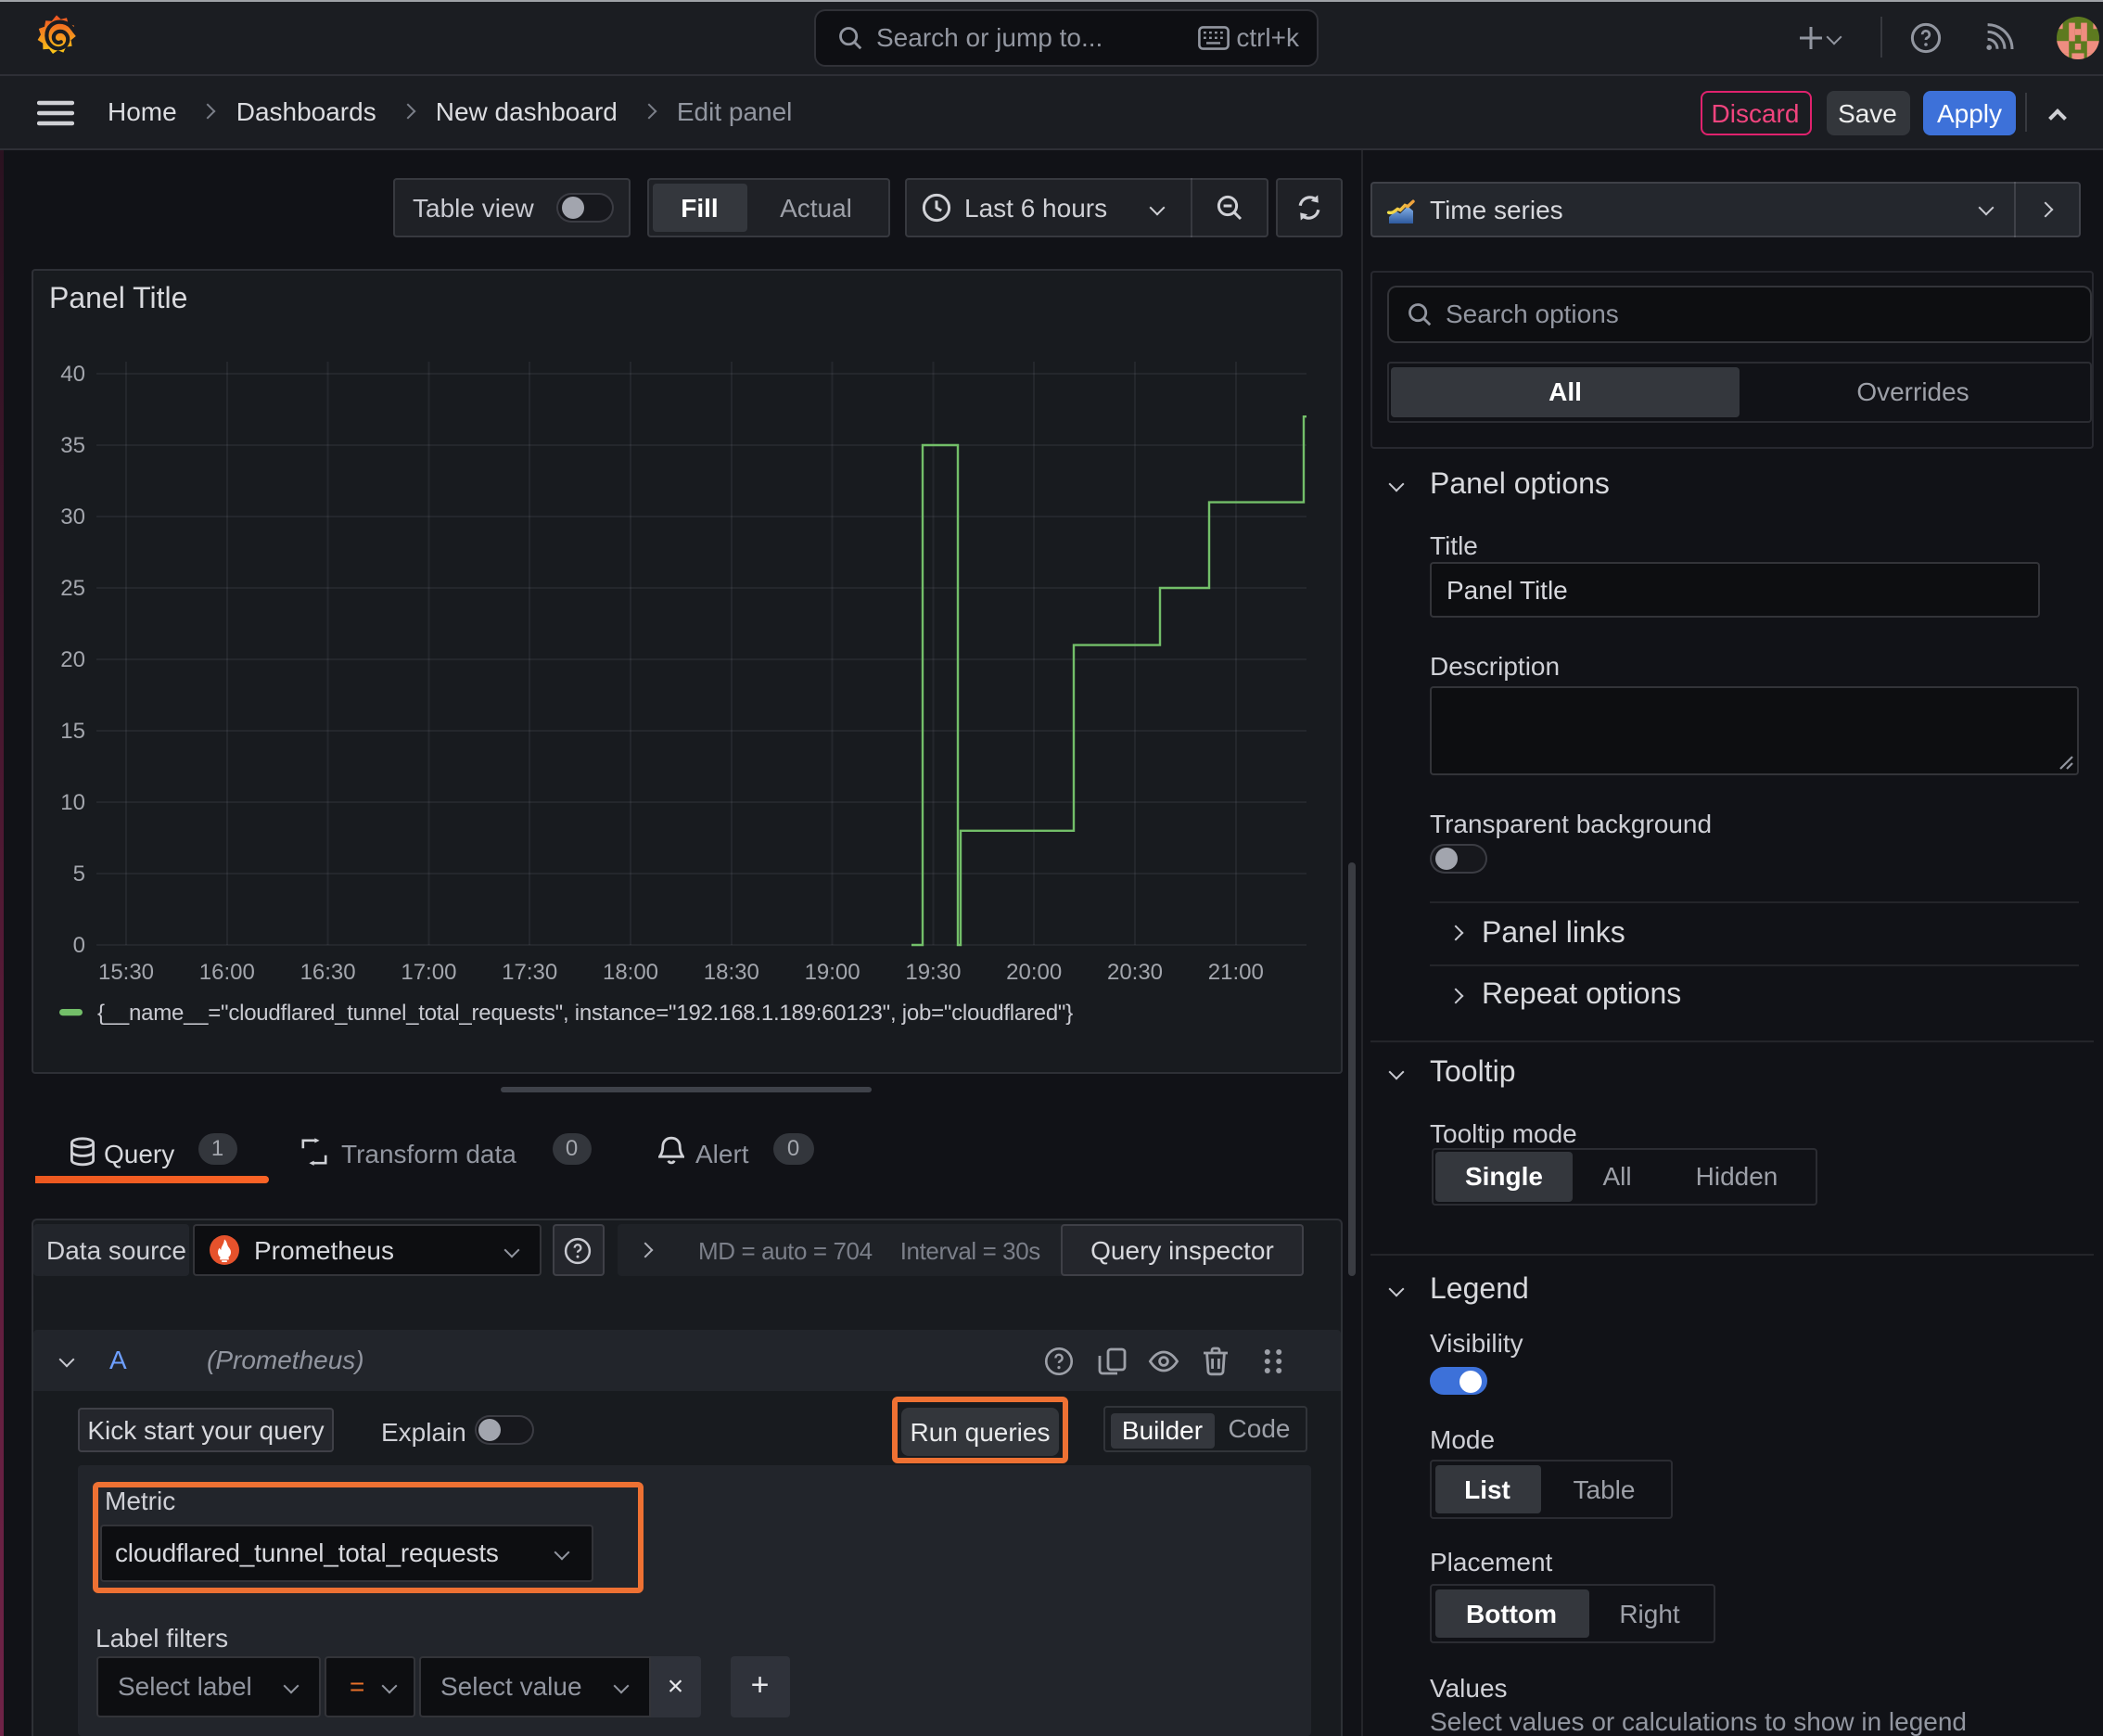  Describe the element at coordinates (72, 588) in the screenshot. I see `svg-text: 25` at that location.